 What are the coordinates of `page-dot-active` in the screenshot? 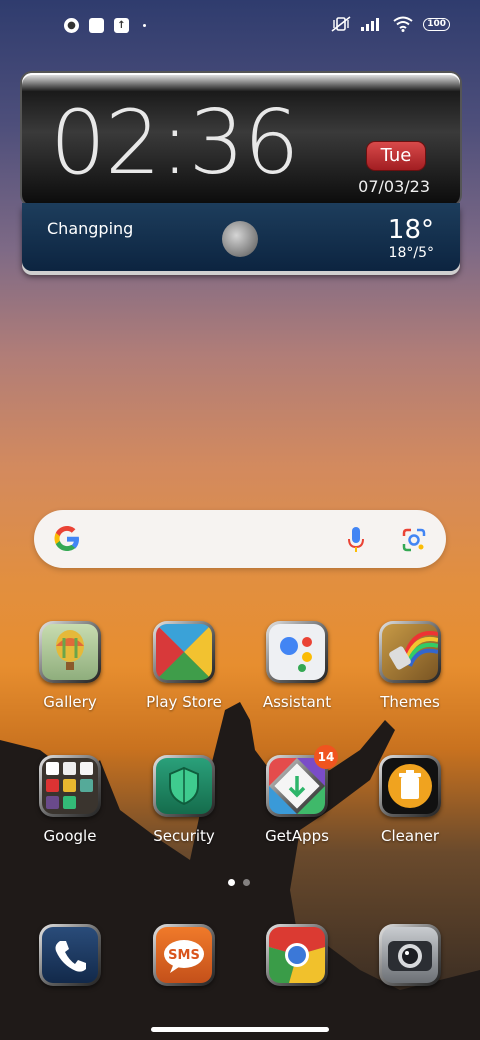 It's located at (231, 882).